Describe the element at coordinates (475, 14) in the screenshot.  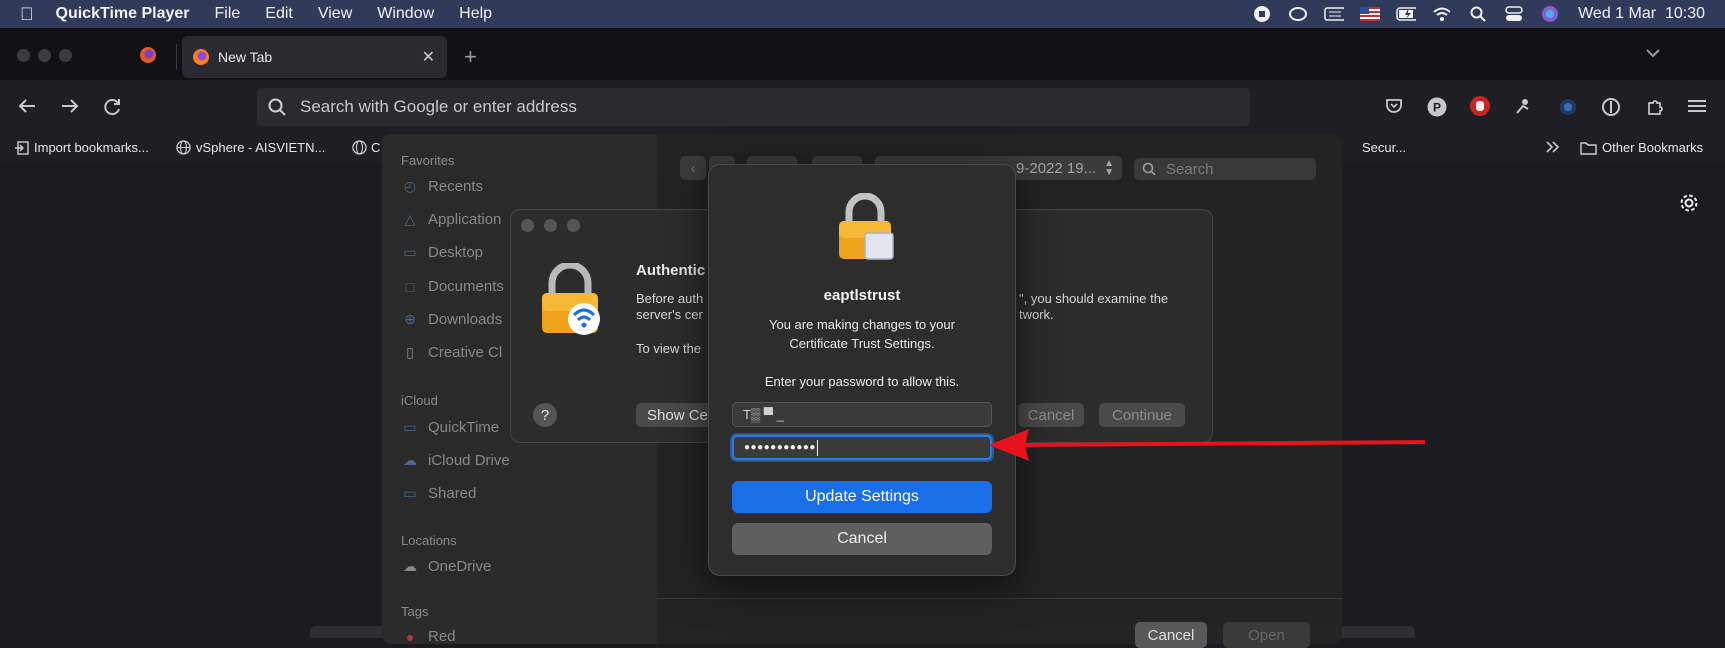
I see `menu-help: Help` at that location.